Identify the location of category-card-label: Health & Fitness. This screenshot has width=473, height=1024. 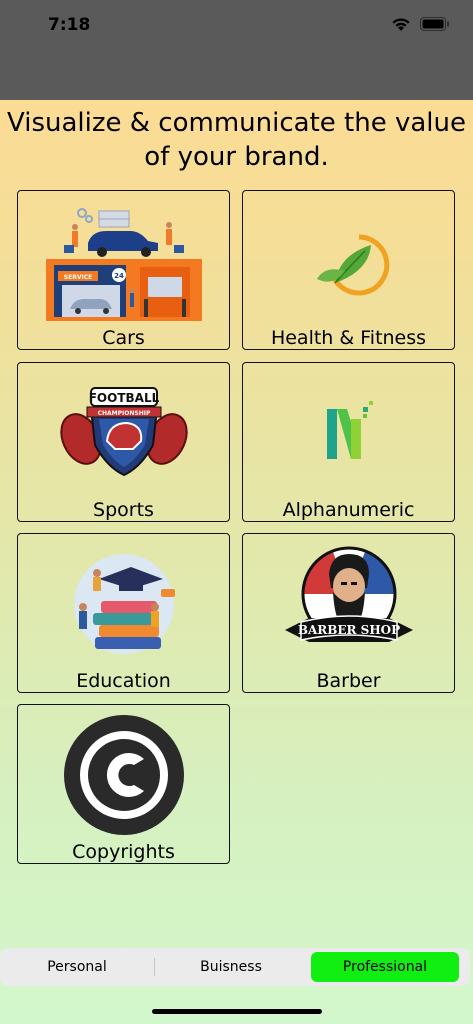
(348, 338).